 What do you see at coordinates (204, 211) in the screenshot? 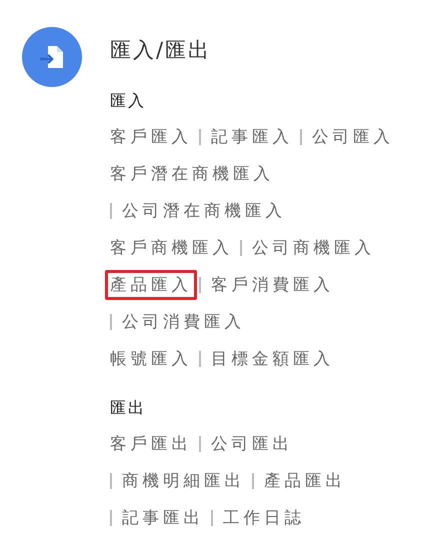
I see `import-export-link: 公司潛在商機匯入` at bounding box center [204, 211].